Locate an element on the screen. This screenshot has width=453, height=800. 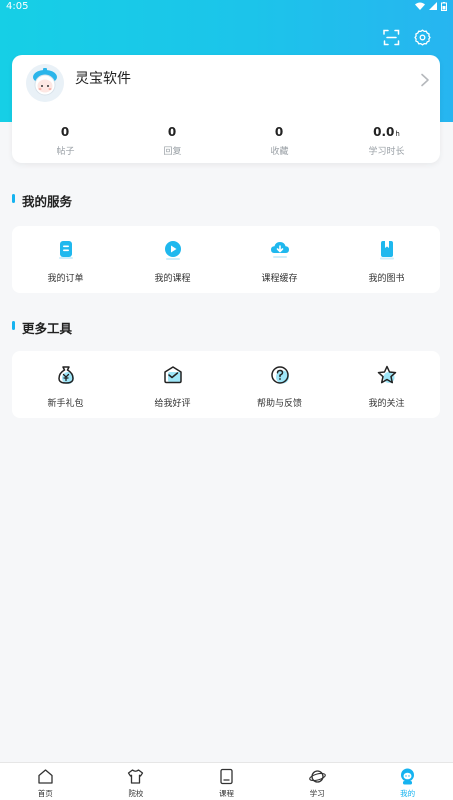
settings-gear-icon is located at coordinates (422, 37).